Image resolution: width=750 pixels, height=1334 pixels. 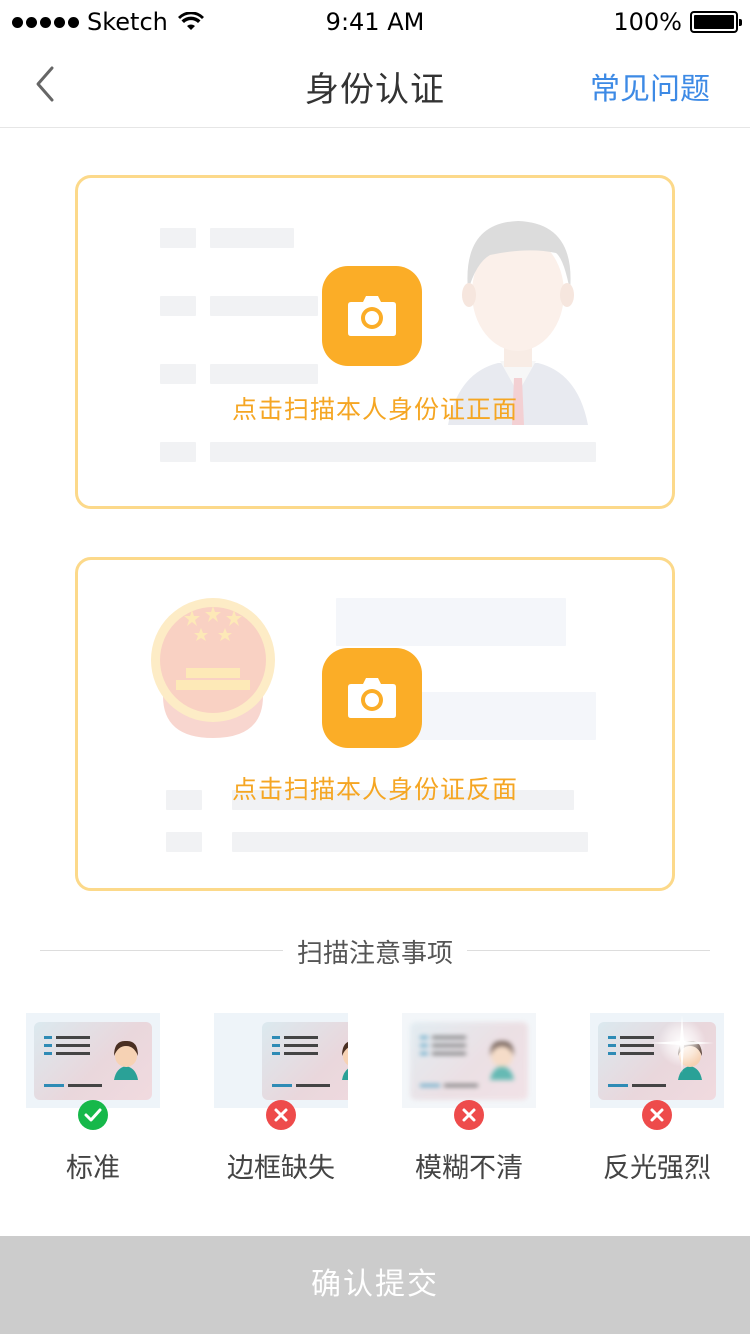 What do you see at coordinates (469, 1168) in the screenshot?
I see `tip-label: 模糊不清` at bounding box center [469, 1168].